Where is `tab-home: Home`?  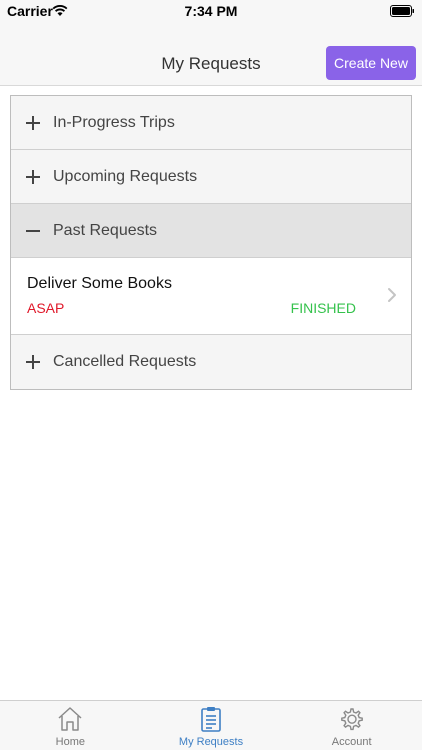 tab-home: Home is located at coordinates (70, 725).